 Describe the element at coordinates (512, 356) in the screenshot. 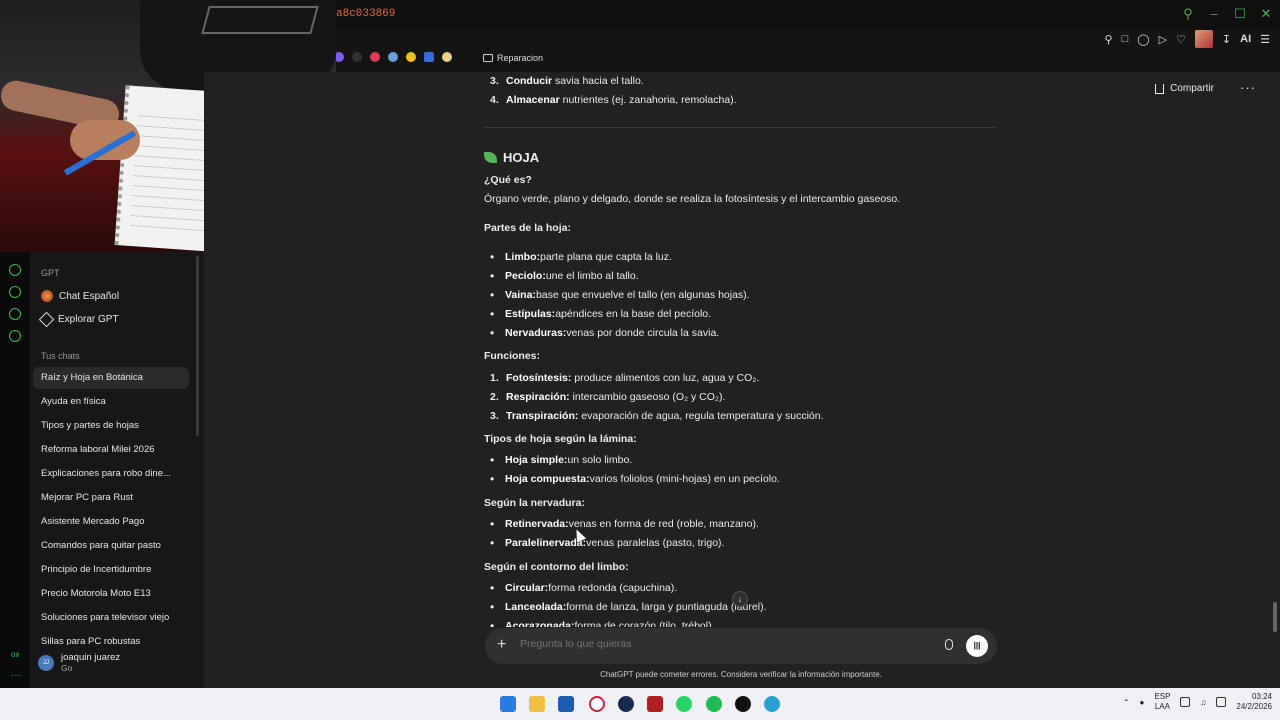

I see `subheading: Funciones:` at that location.